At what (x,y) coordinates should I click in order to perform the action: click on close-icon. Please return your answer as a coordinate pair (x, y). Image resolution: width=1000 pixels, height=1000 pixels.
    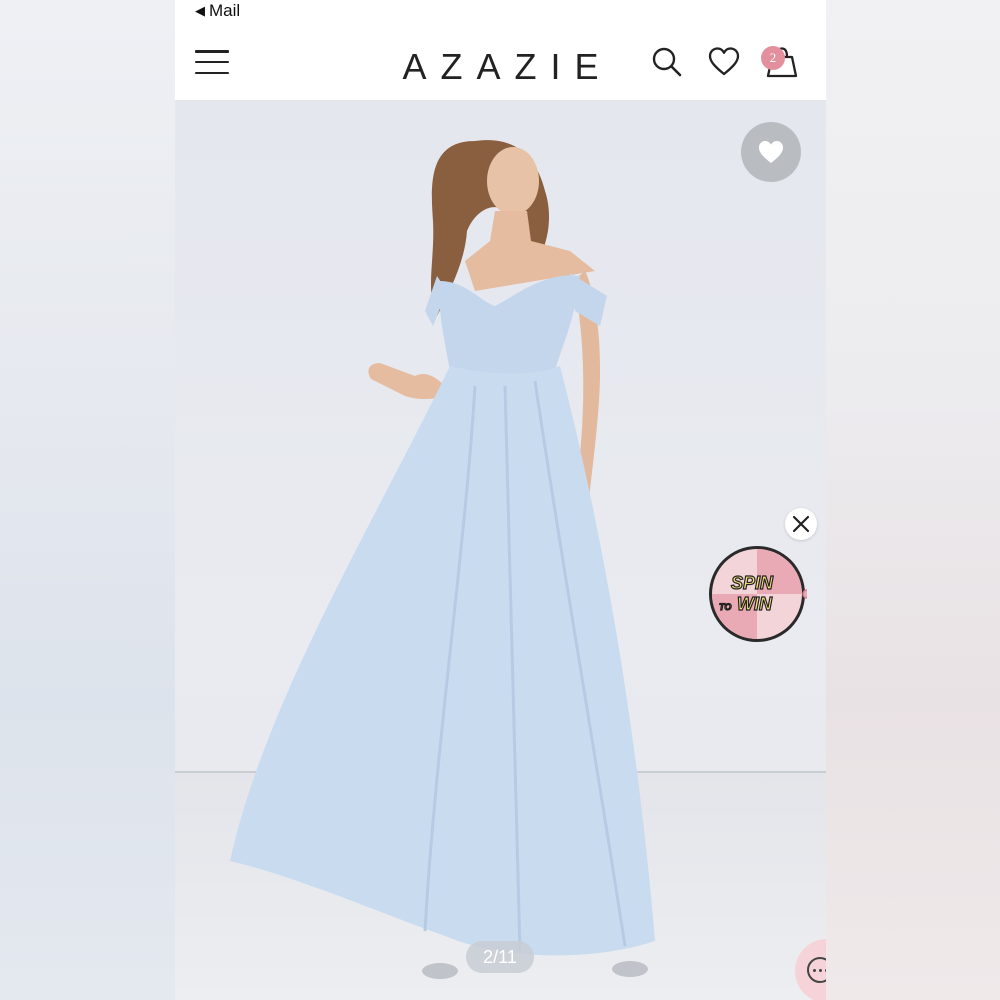
    Looking at the image, I should click on (801, 524).